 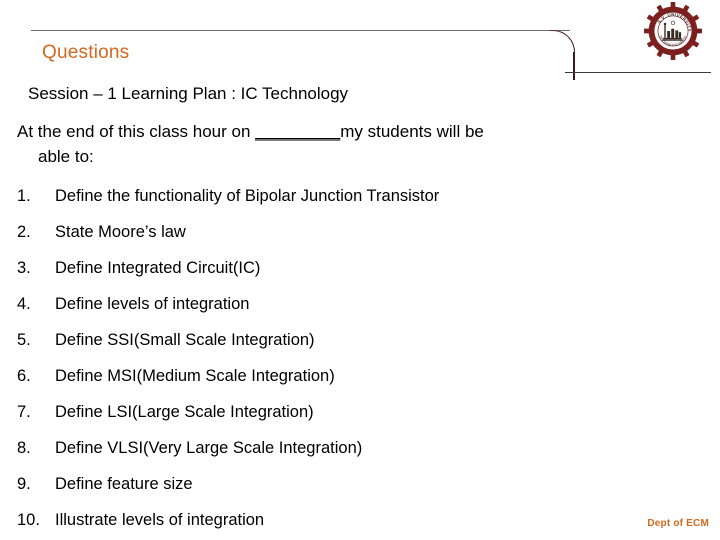 I want to click on list-item: 10. Illustrate levels of integration, so click(x=362, y=520).